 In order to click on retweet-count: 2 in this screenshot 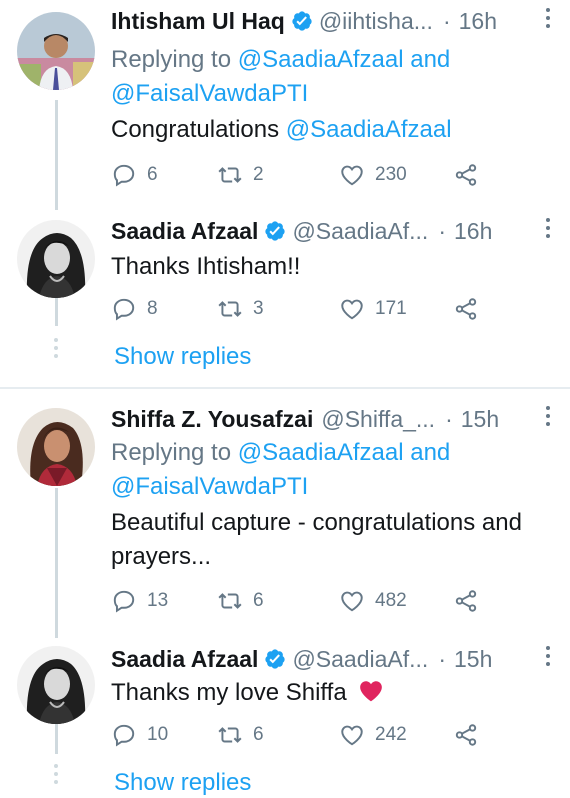, I will do `click(258, 174)`.